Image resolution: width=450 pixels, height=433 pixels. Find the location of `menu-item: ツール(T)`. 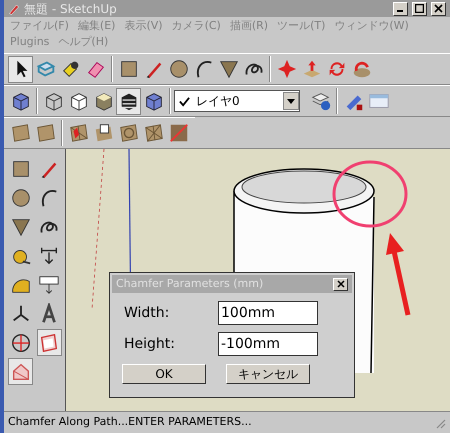

menu-item: ツール(T) is located at coordinates (301, 26).